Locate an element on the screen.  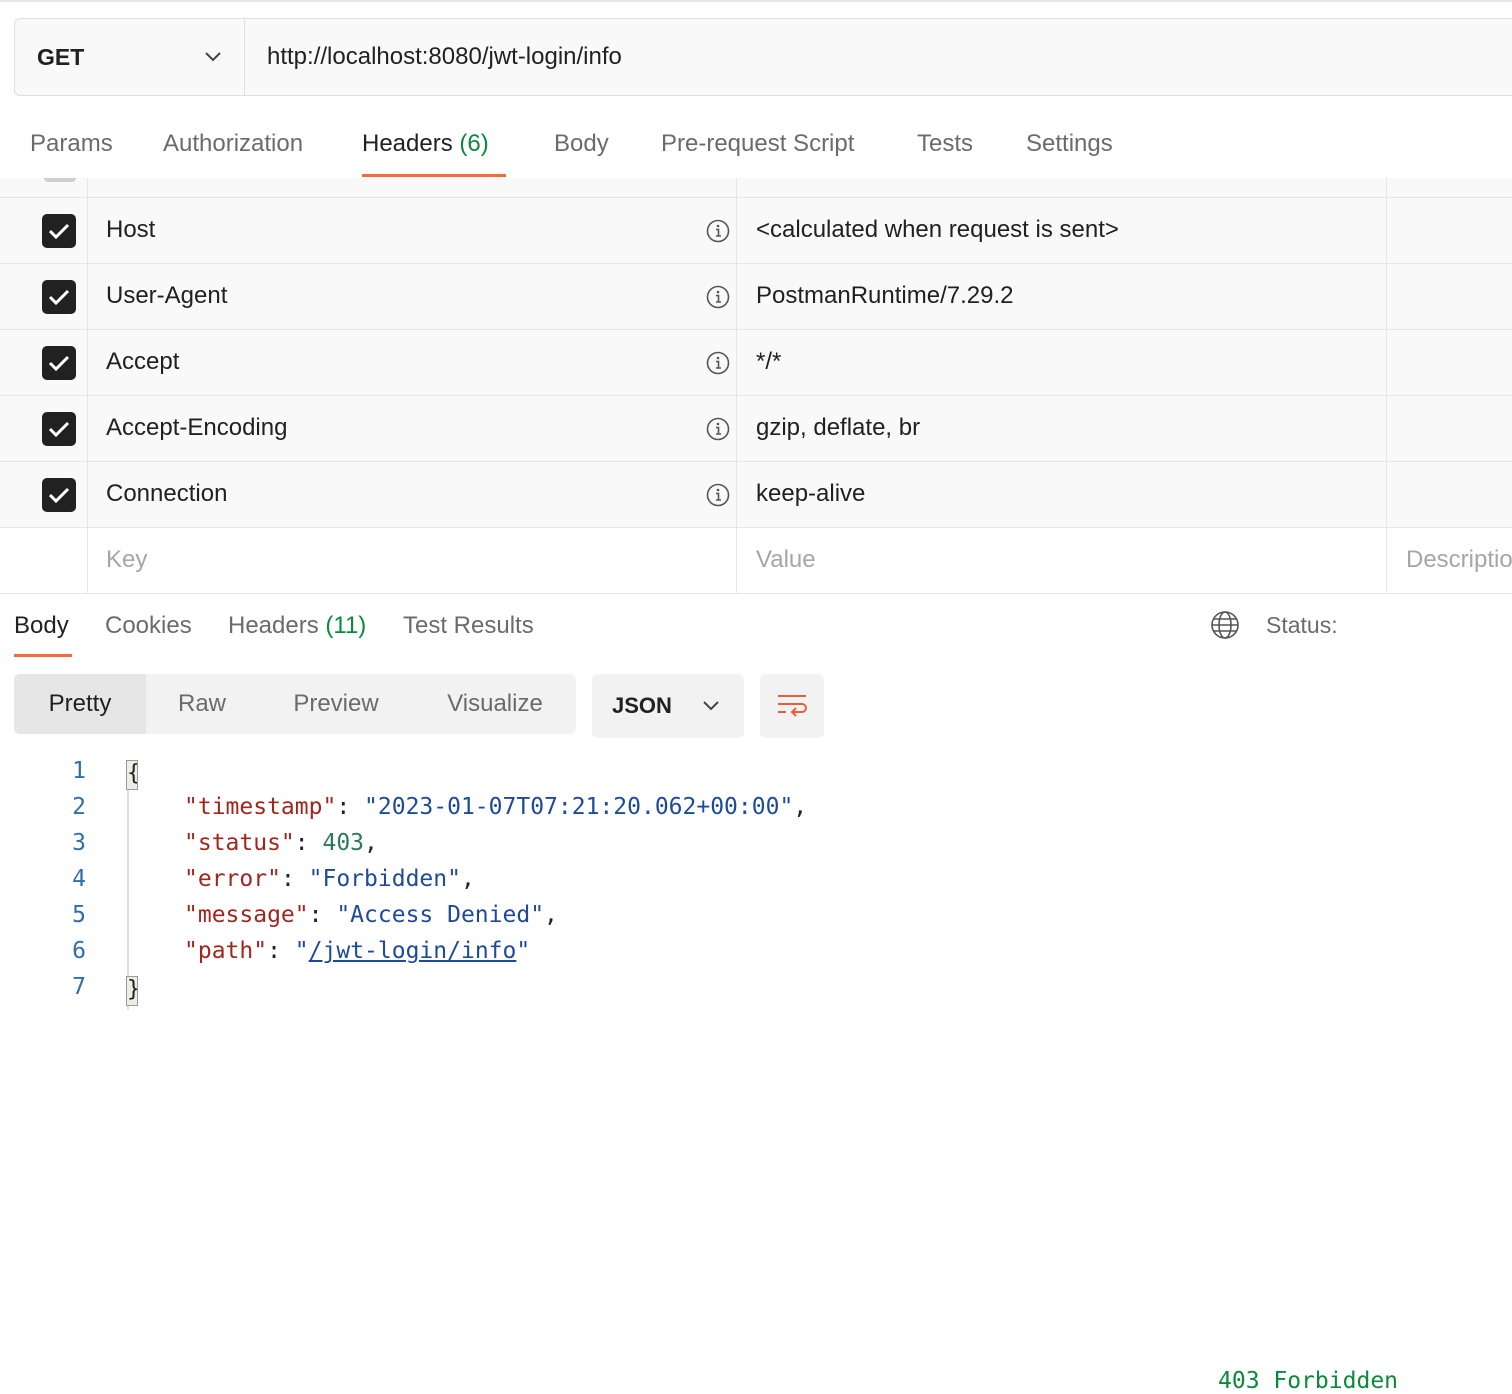
active-tab-indicator is located at coordinates (434, 175).